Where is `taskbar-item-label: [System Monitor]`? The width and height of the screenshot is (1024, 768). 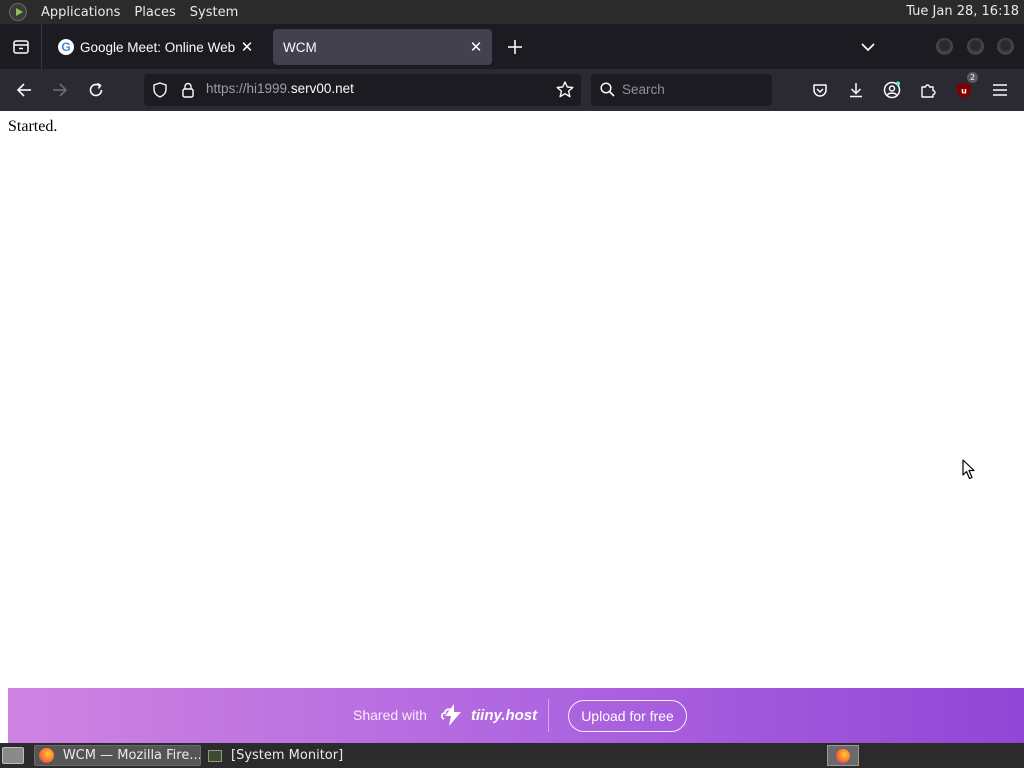
taskbar-item-label: [System Monitor] is located at coordinates (287, 755).